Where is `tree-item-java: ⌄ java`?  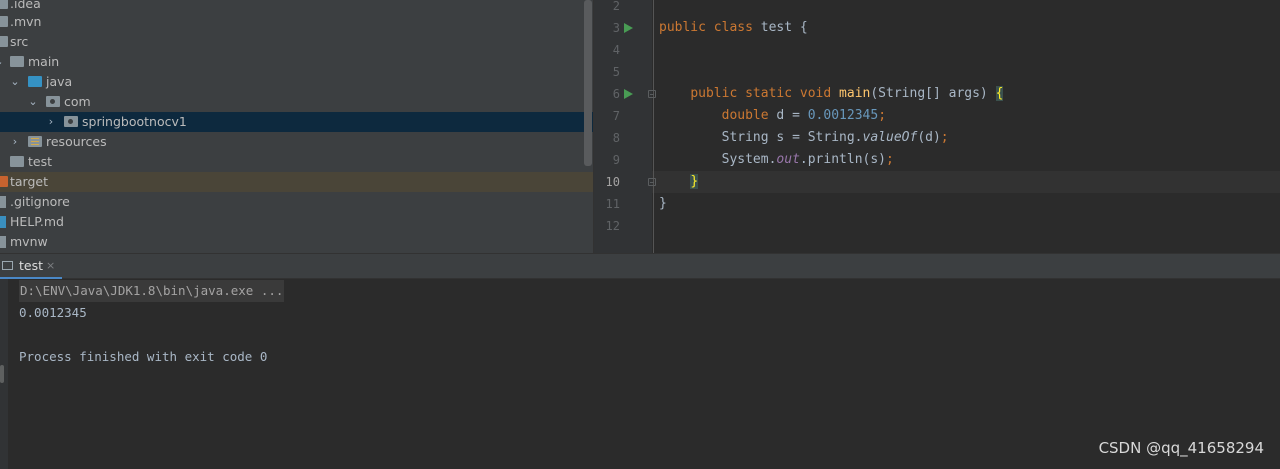
tree-item-java: ⌄ java is located at coordinates (296, 82).